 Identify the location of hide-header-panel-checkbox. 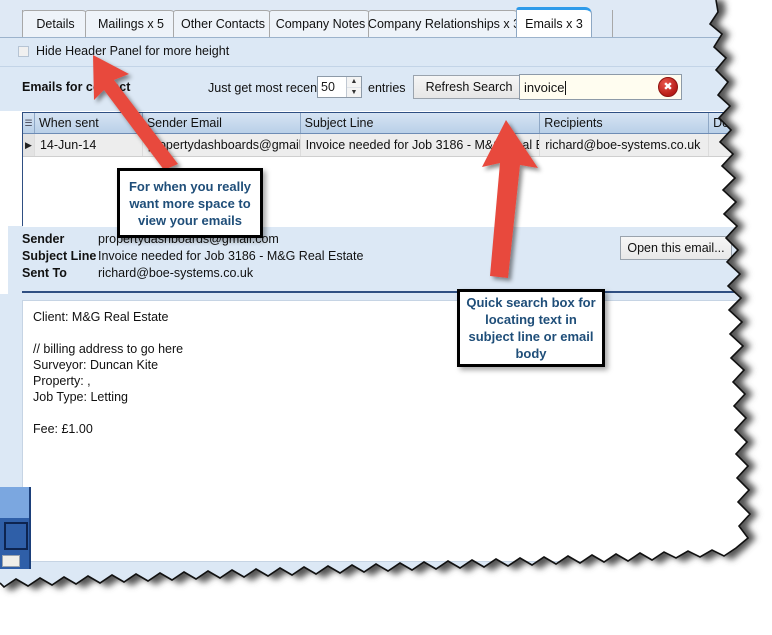
(23, 51).